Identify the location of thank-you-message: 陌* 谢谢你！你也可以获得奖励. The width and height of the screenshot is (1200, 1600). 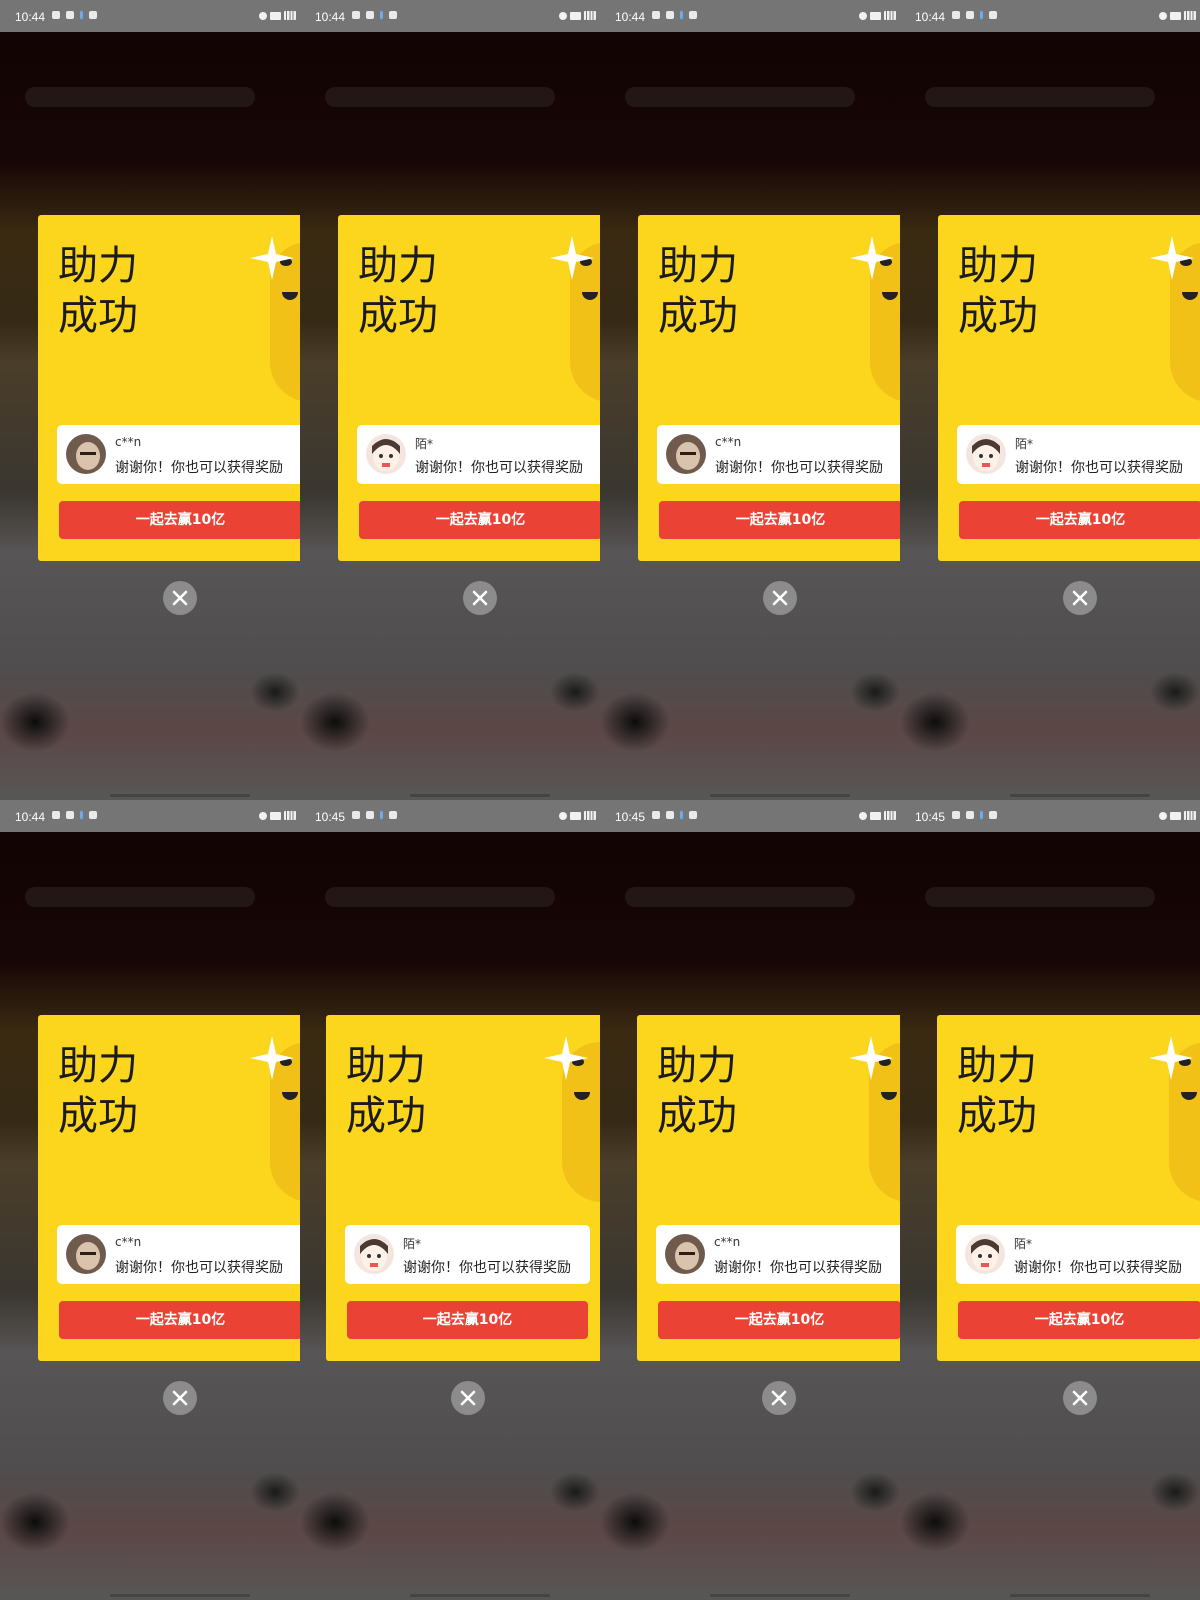
(478, 454).